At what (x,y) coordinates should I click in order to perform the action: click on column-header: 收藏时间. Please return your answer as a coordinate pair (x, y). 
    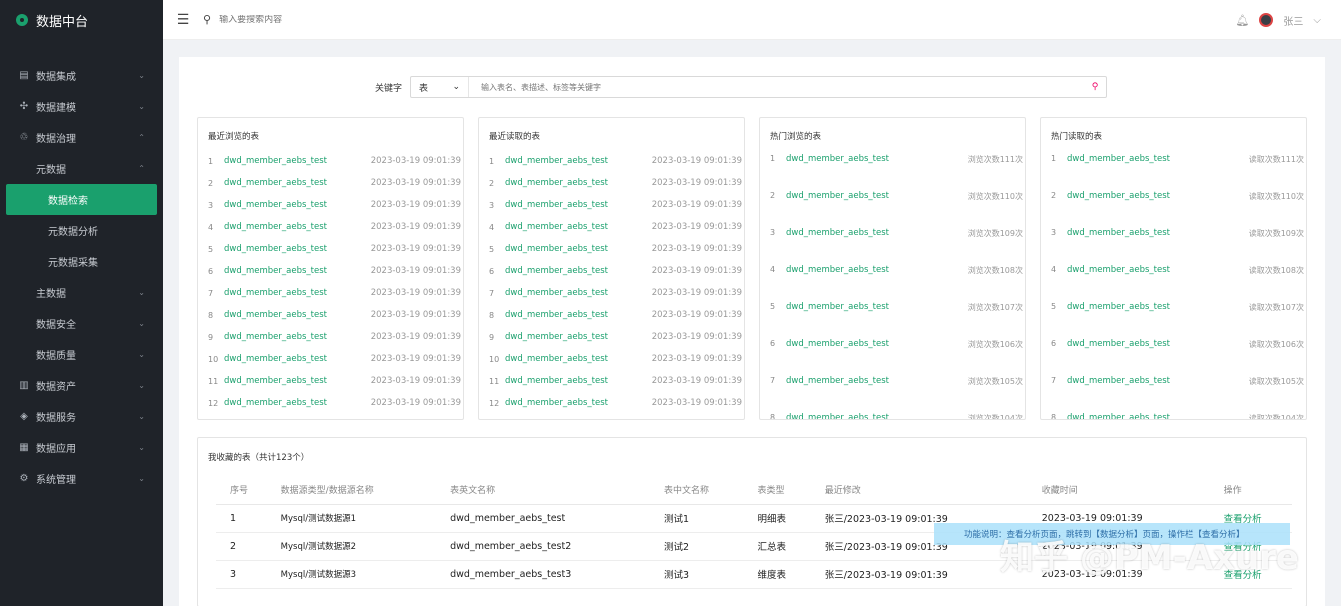
    Looking at the image, I should click on (1118, 490).